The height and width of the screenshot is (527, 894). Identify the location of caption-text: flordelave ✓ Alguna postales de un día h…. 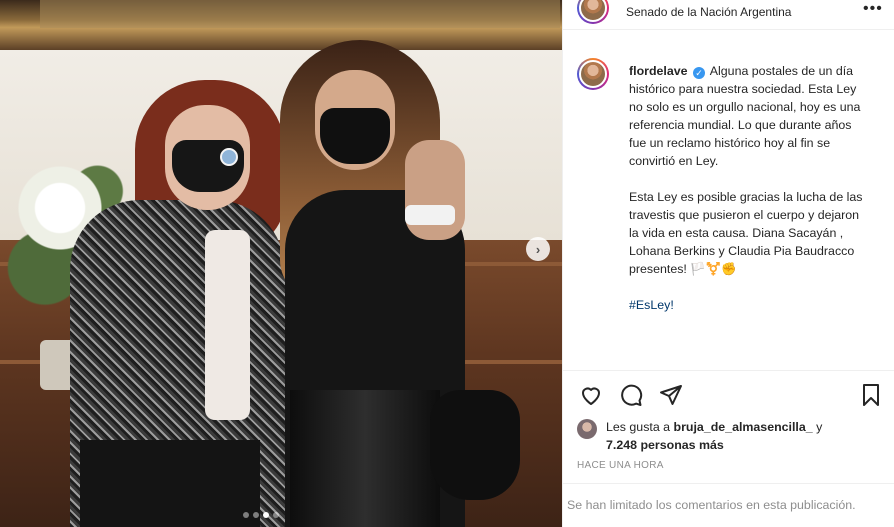
(749, 188).